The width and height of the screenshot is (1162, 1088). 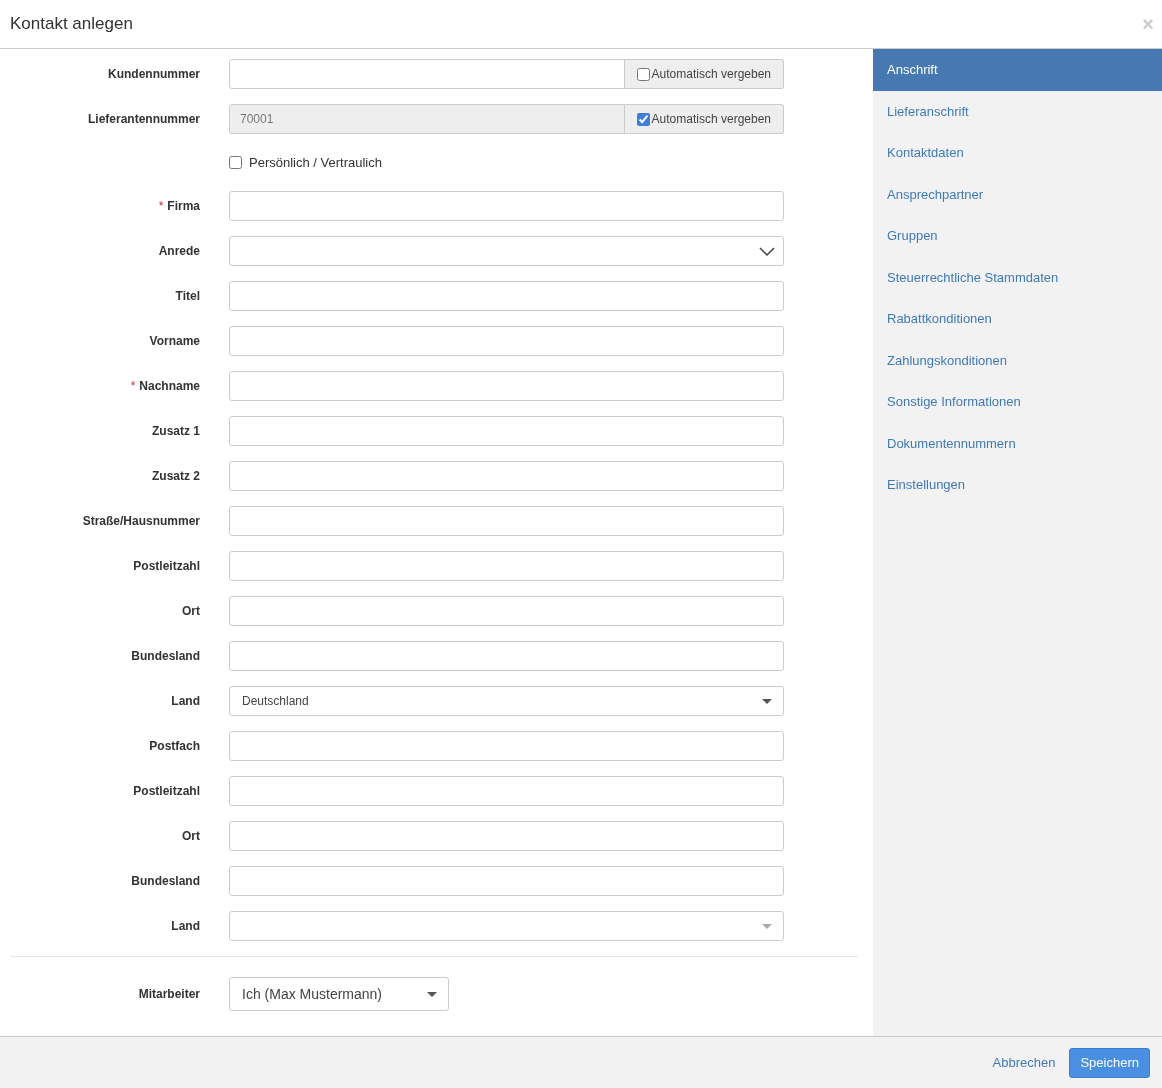 I want to click on sidebar-item: Steuerrechtliche Stammdaten, so click(x=1017, y=277).